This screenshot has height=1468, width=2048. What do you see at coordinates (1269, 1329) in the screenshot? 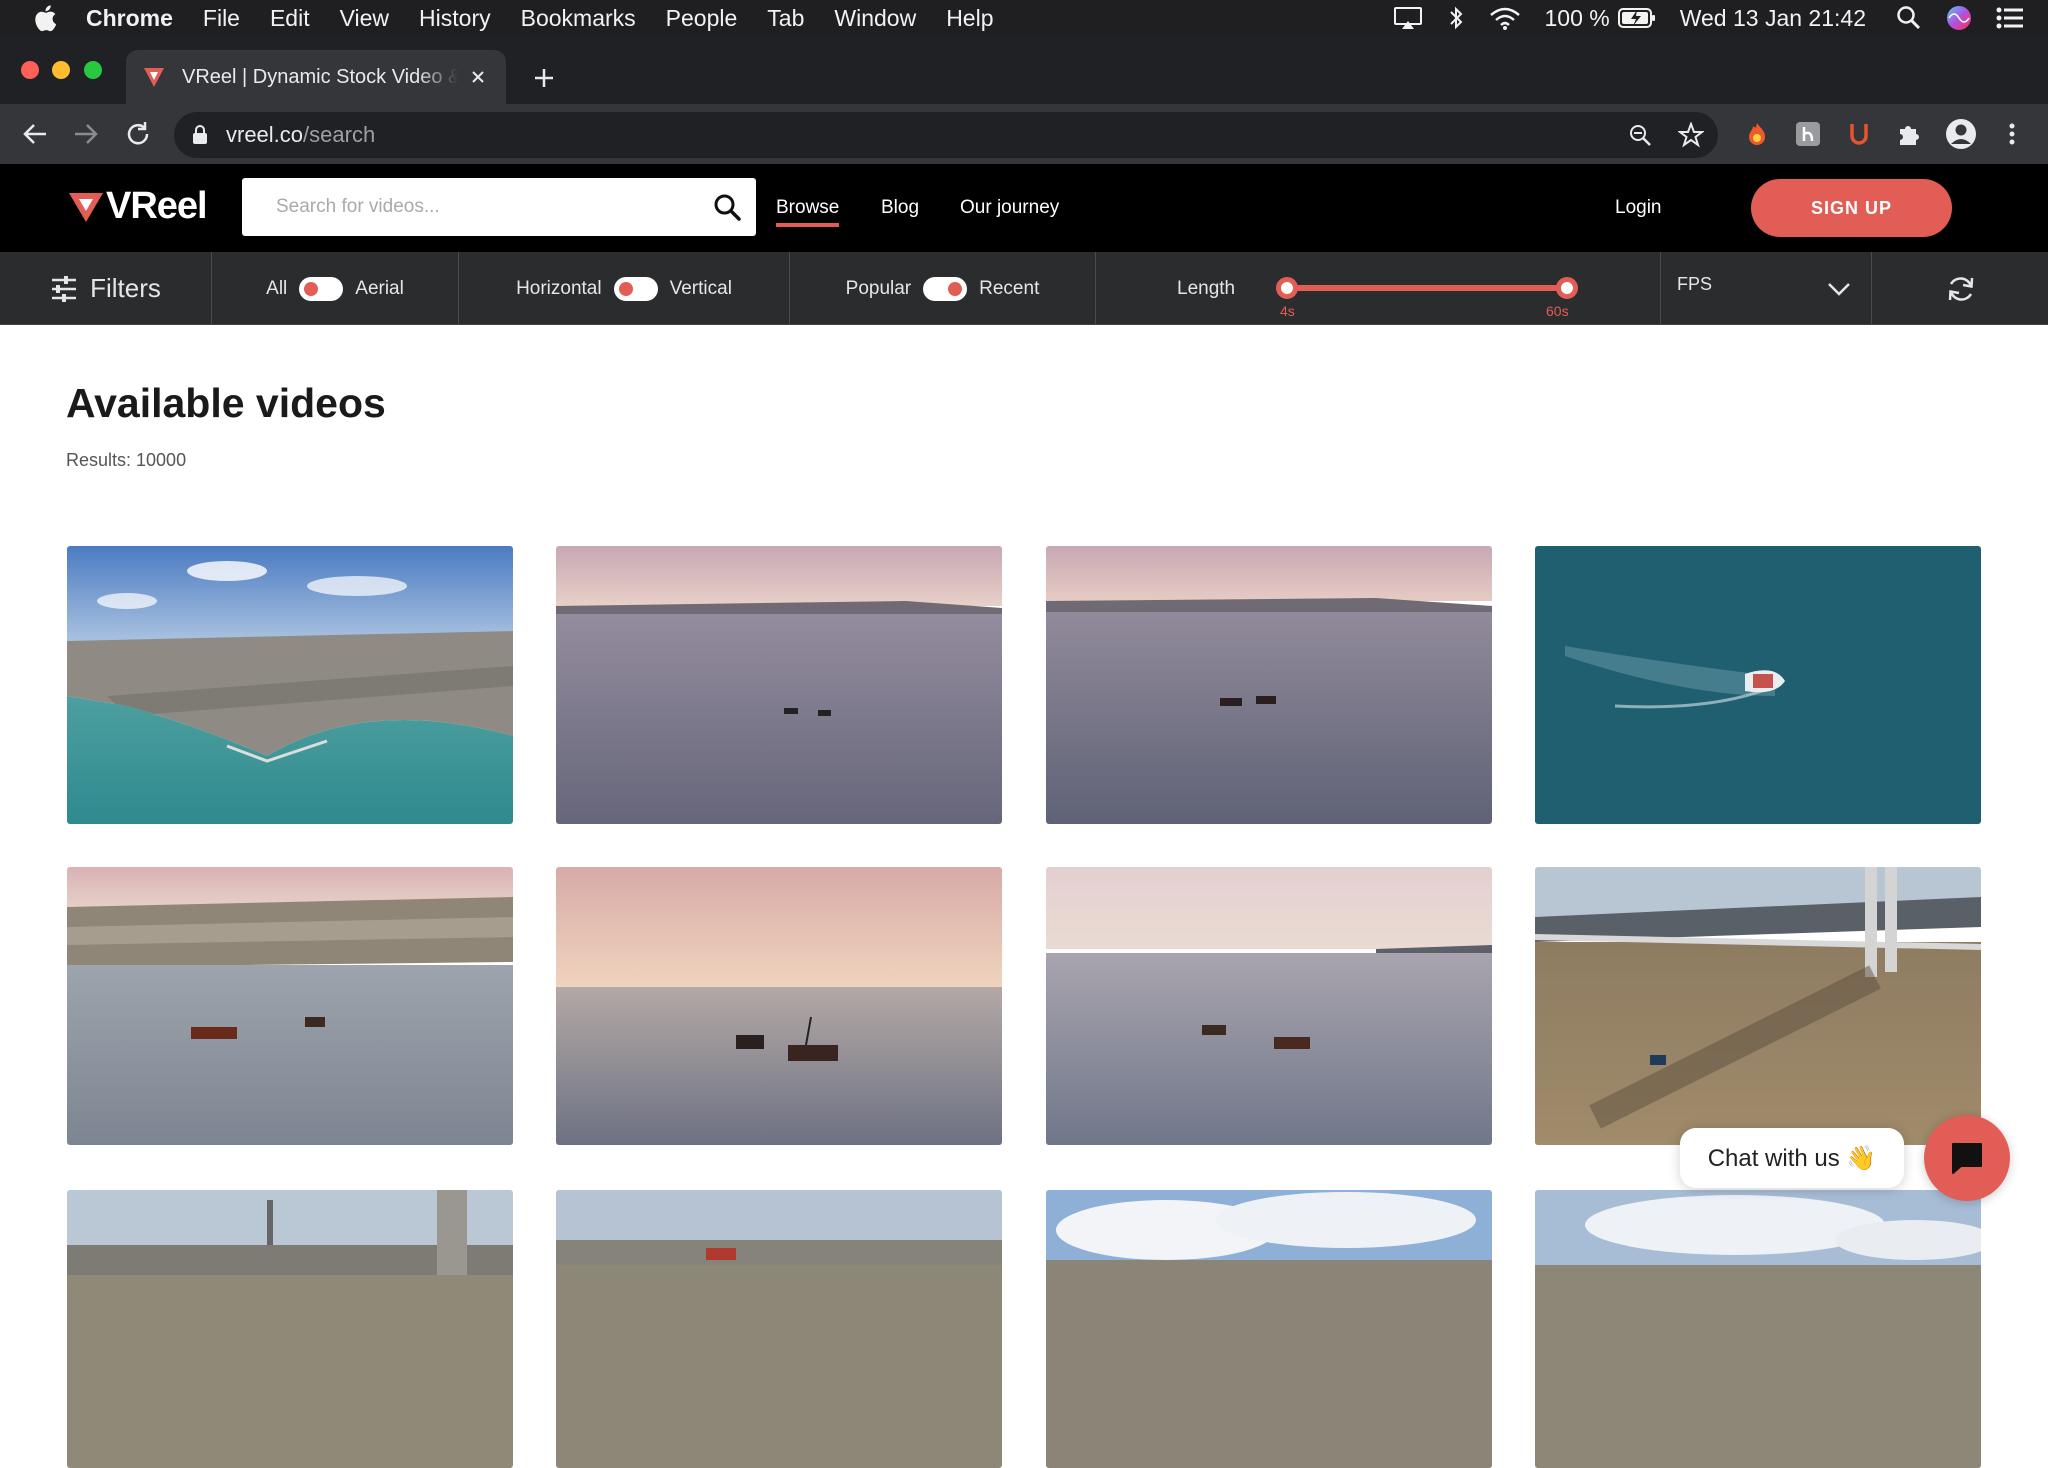
I see `video-thumbnail-clouds-estuary` at bounding box center [1269, 1329].